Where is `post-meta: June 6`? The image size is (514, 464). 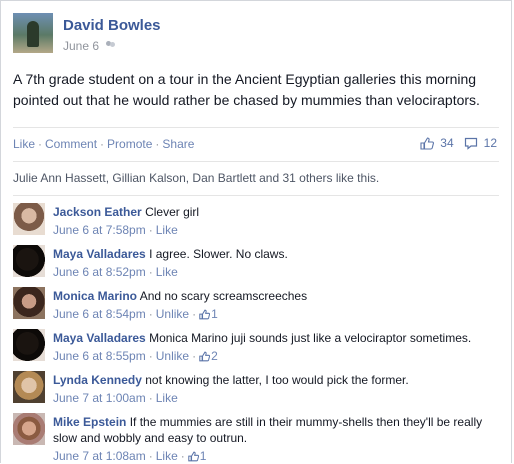 post-meta: June 6 is located at coordinates (89, 46).